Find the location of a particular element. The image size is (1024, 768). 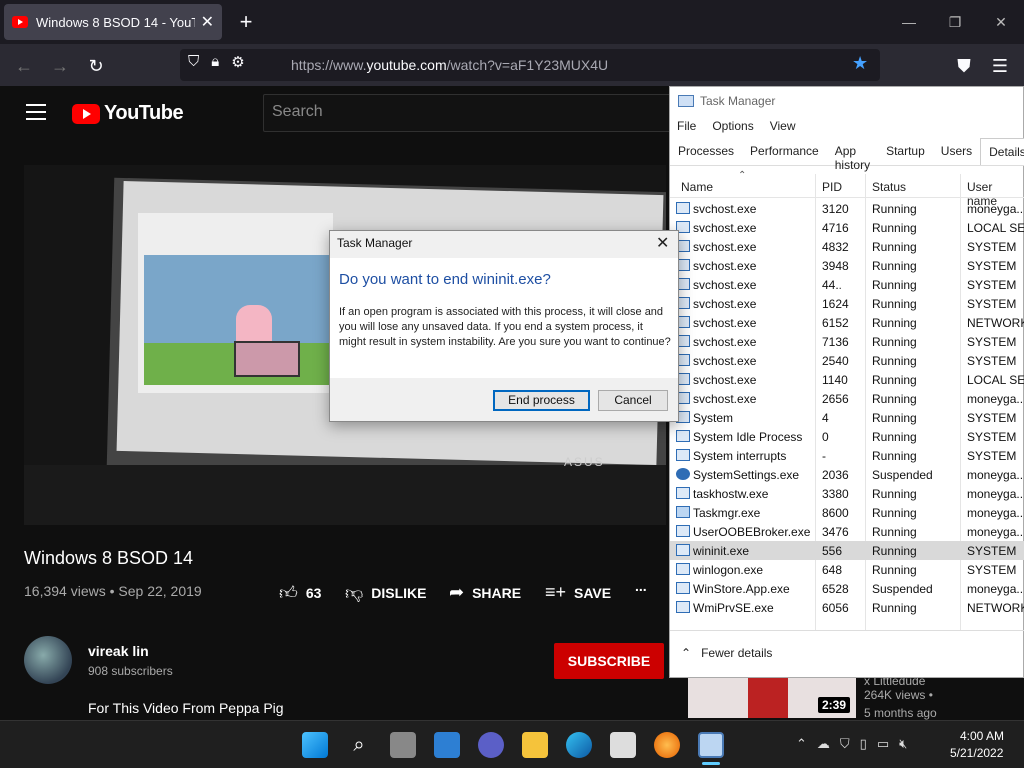

store-icon is located at coordinates (623, 745).